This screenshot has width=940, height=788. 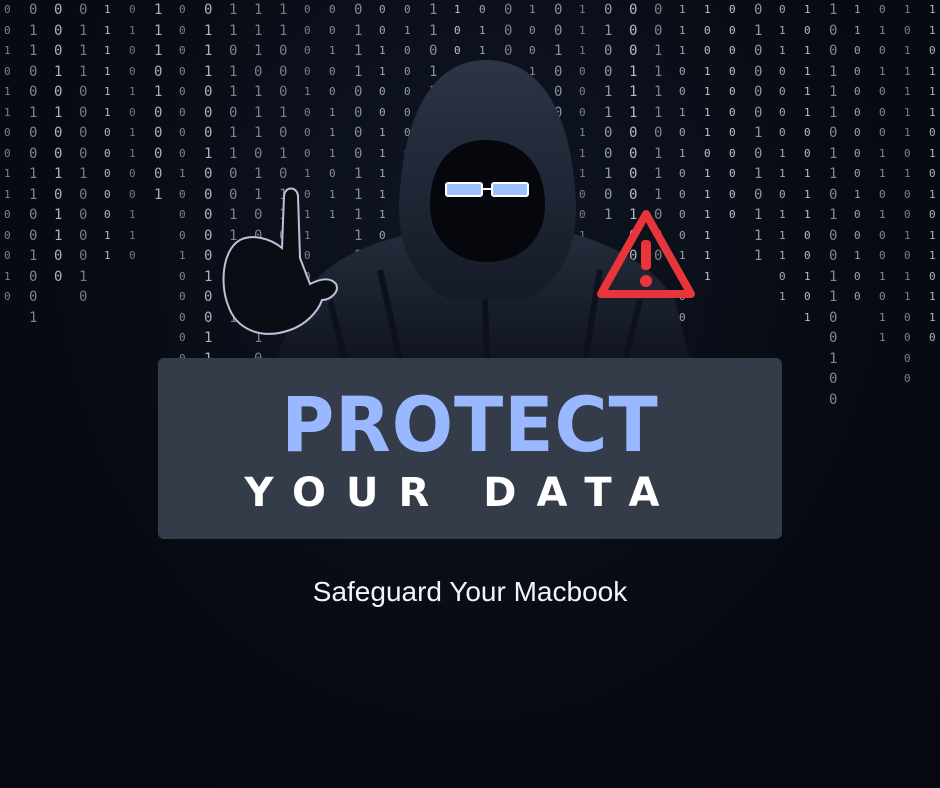 I want to click on headline-protect: PROTECT, so click(x=470, y=424).